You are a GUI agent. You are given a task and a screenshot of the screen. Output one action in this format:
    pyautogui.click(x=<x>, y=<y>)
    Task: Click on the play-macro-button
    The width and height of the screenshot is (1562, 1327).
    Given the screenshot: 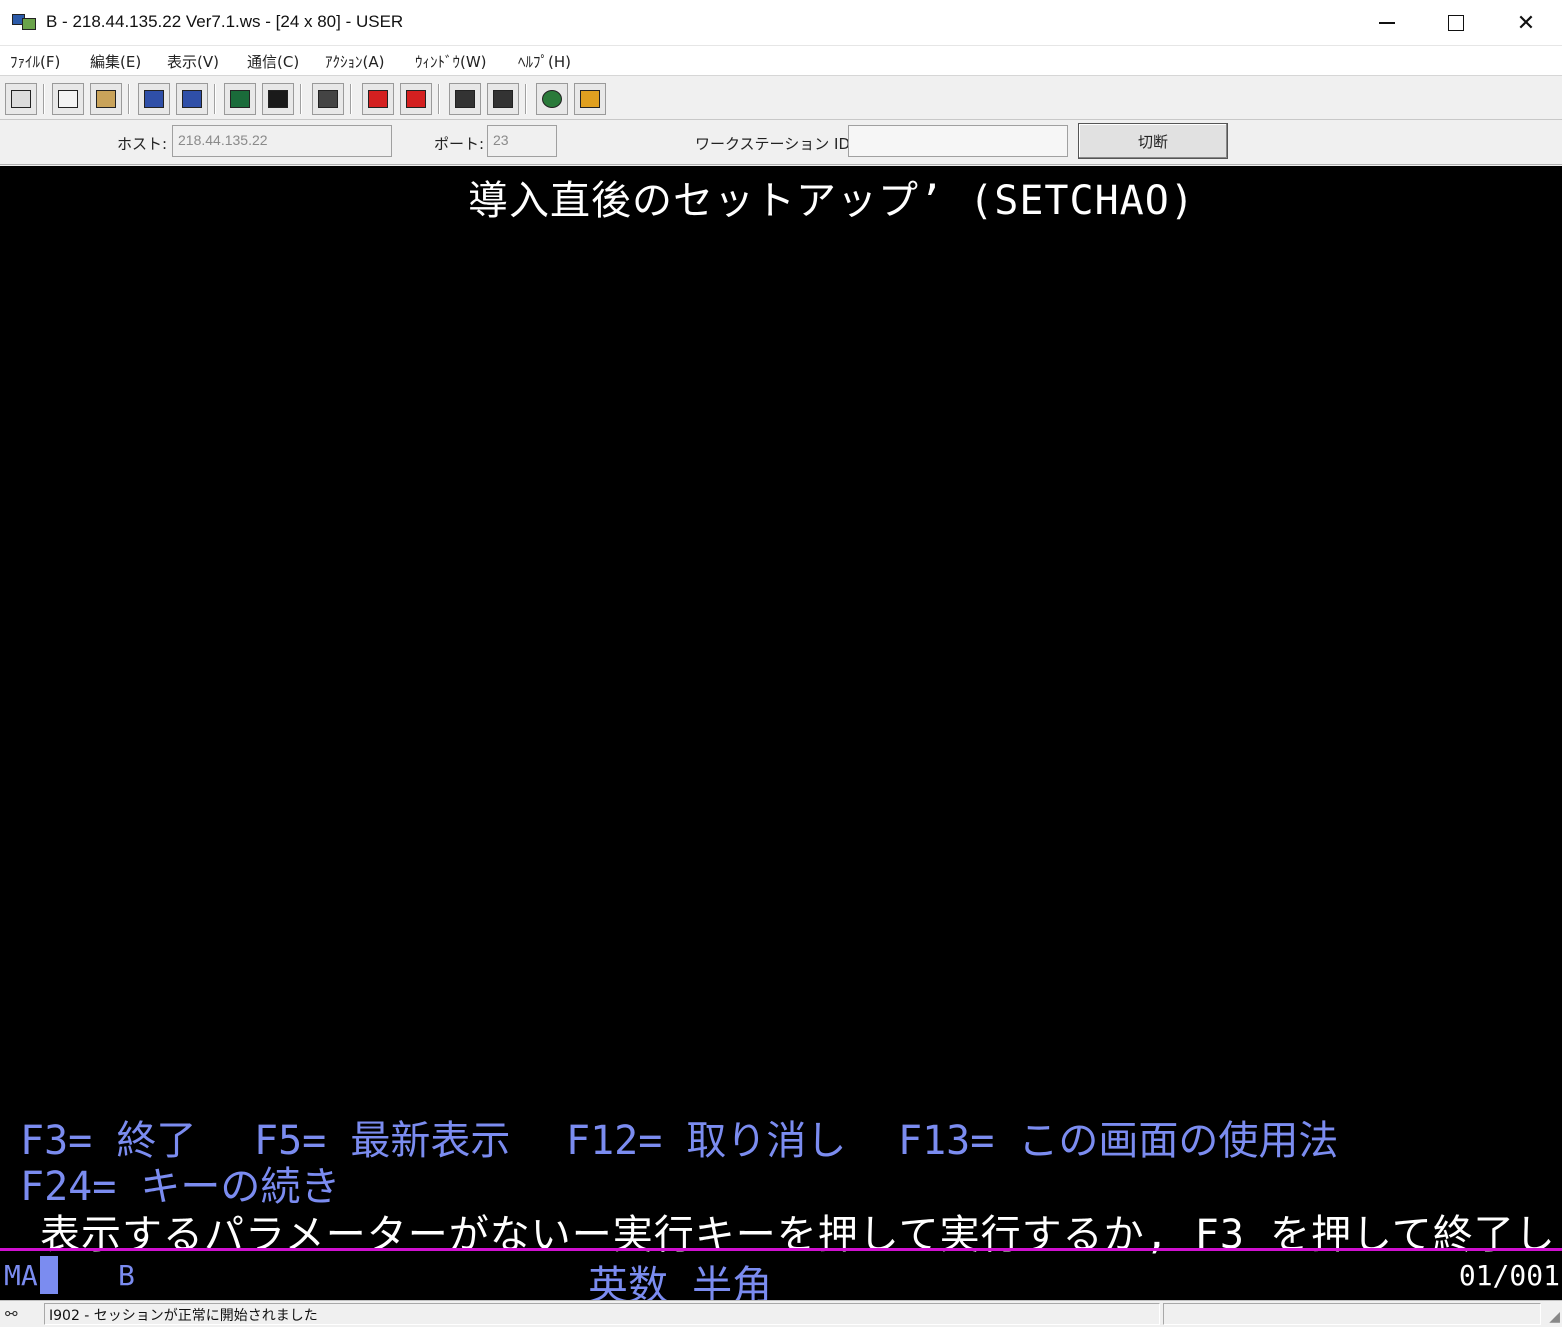 What is the action you would take?
    pyautogui.click(x=465, y=99)
    